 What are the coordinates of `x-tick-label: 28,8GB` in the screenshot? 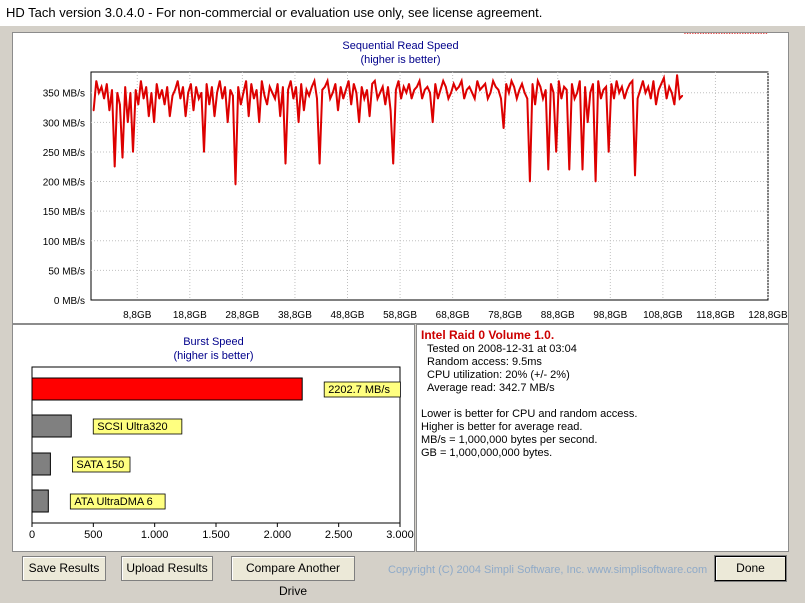 It's located at (242, 315).